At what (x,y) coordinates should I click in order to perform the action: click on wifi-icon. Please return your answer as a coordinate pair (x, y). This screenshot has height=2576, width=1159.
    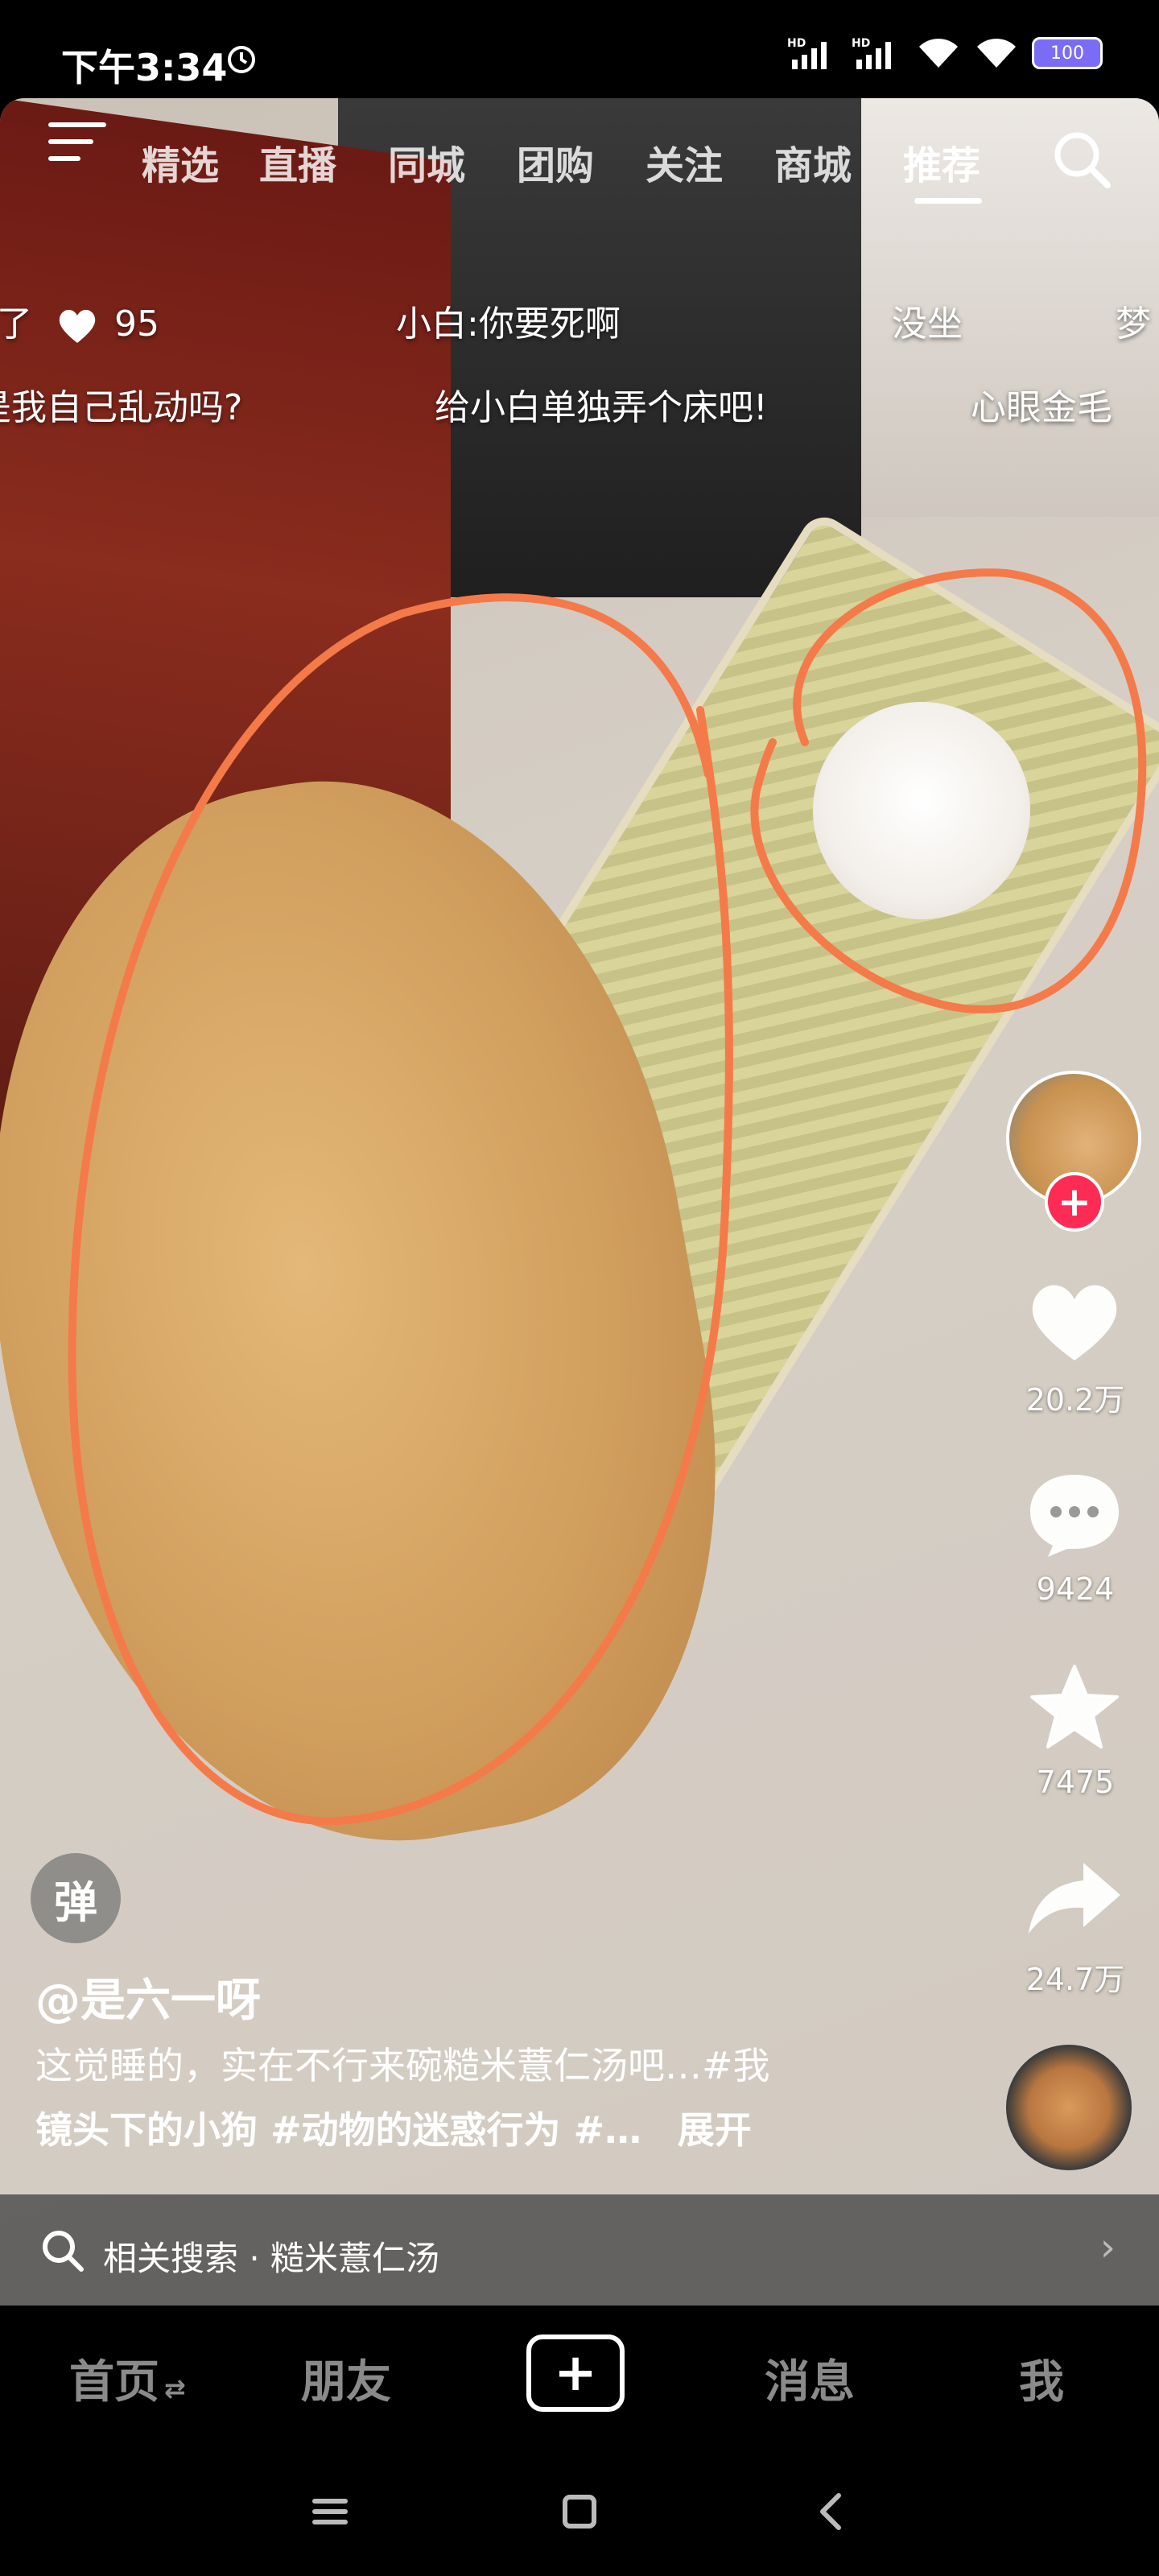
    Looking at the image, I should click on (938, 53).